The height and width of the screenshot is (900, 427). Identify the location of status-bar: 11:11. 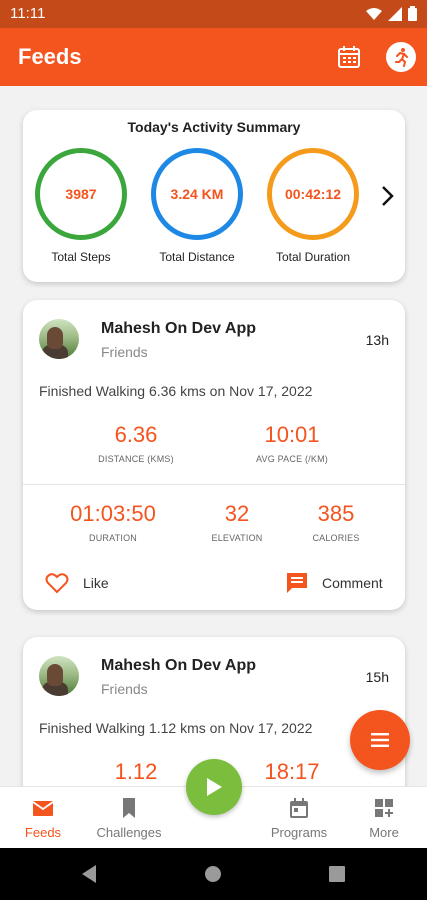
(213, 14).